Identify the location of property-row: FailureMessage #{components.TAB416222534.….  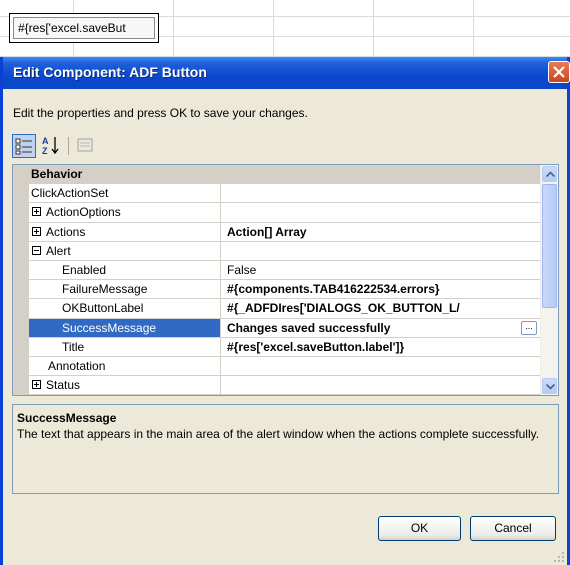
(277, 290).